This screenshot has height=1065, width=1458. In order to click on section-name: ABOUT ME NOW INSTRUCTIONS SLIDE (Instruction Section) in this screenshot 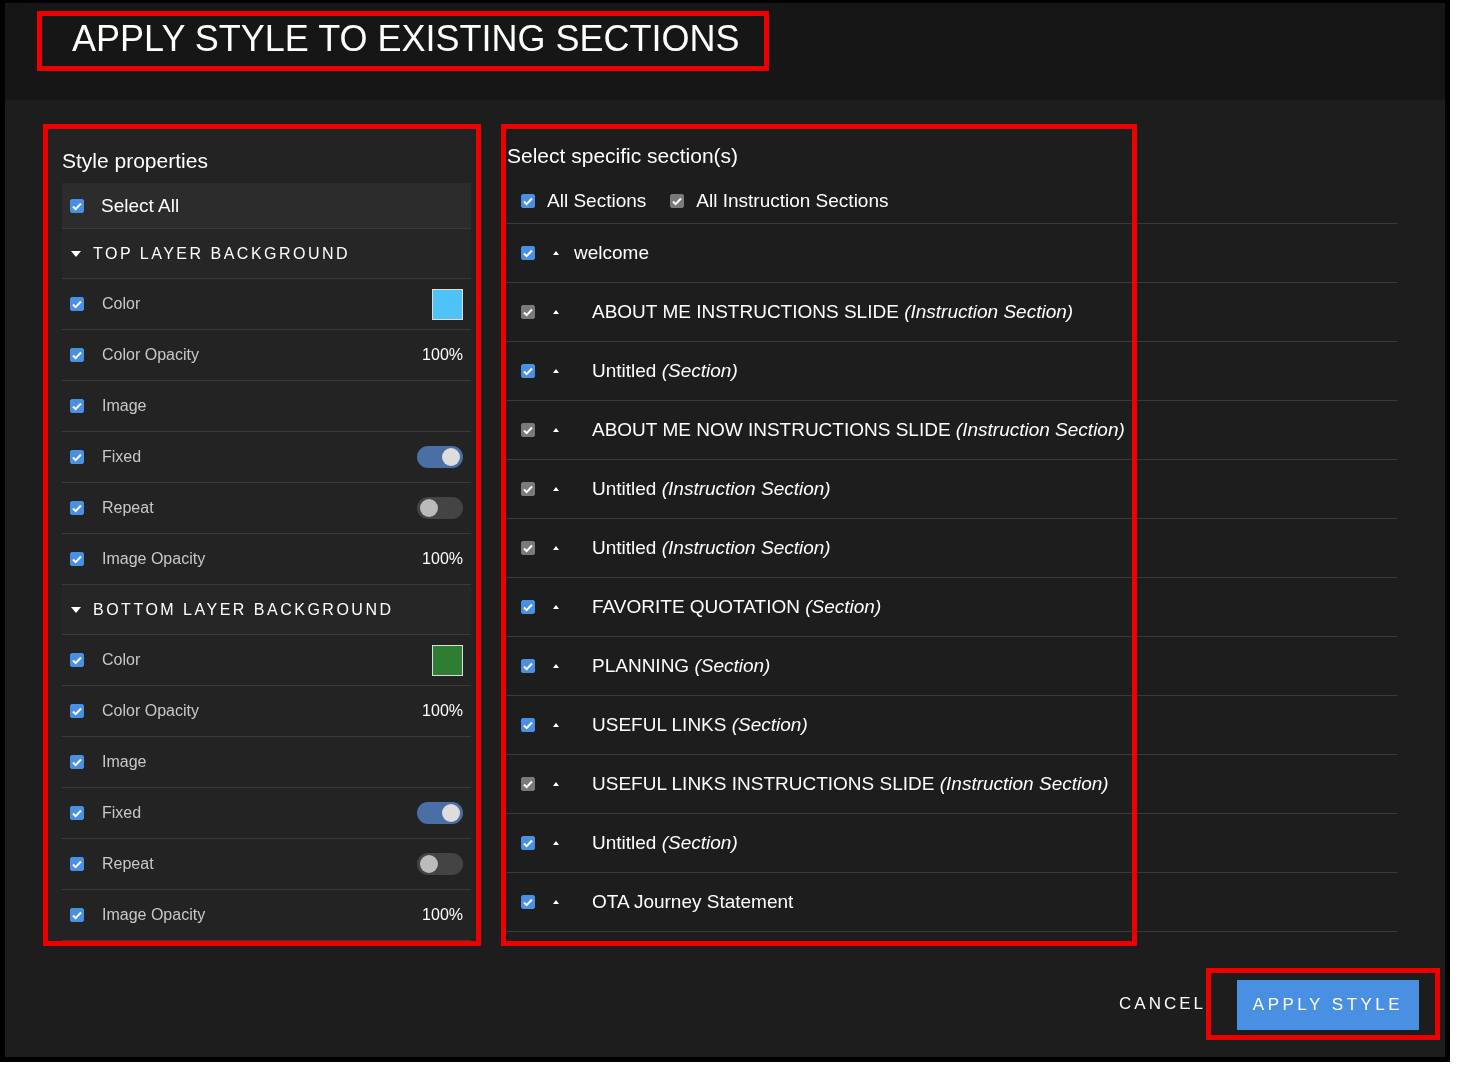, I will do `click(858, 430)`.